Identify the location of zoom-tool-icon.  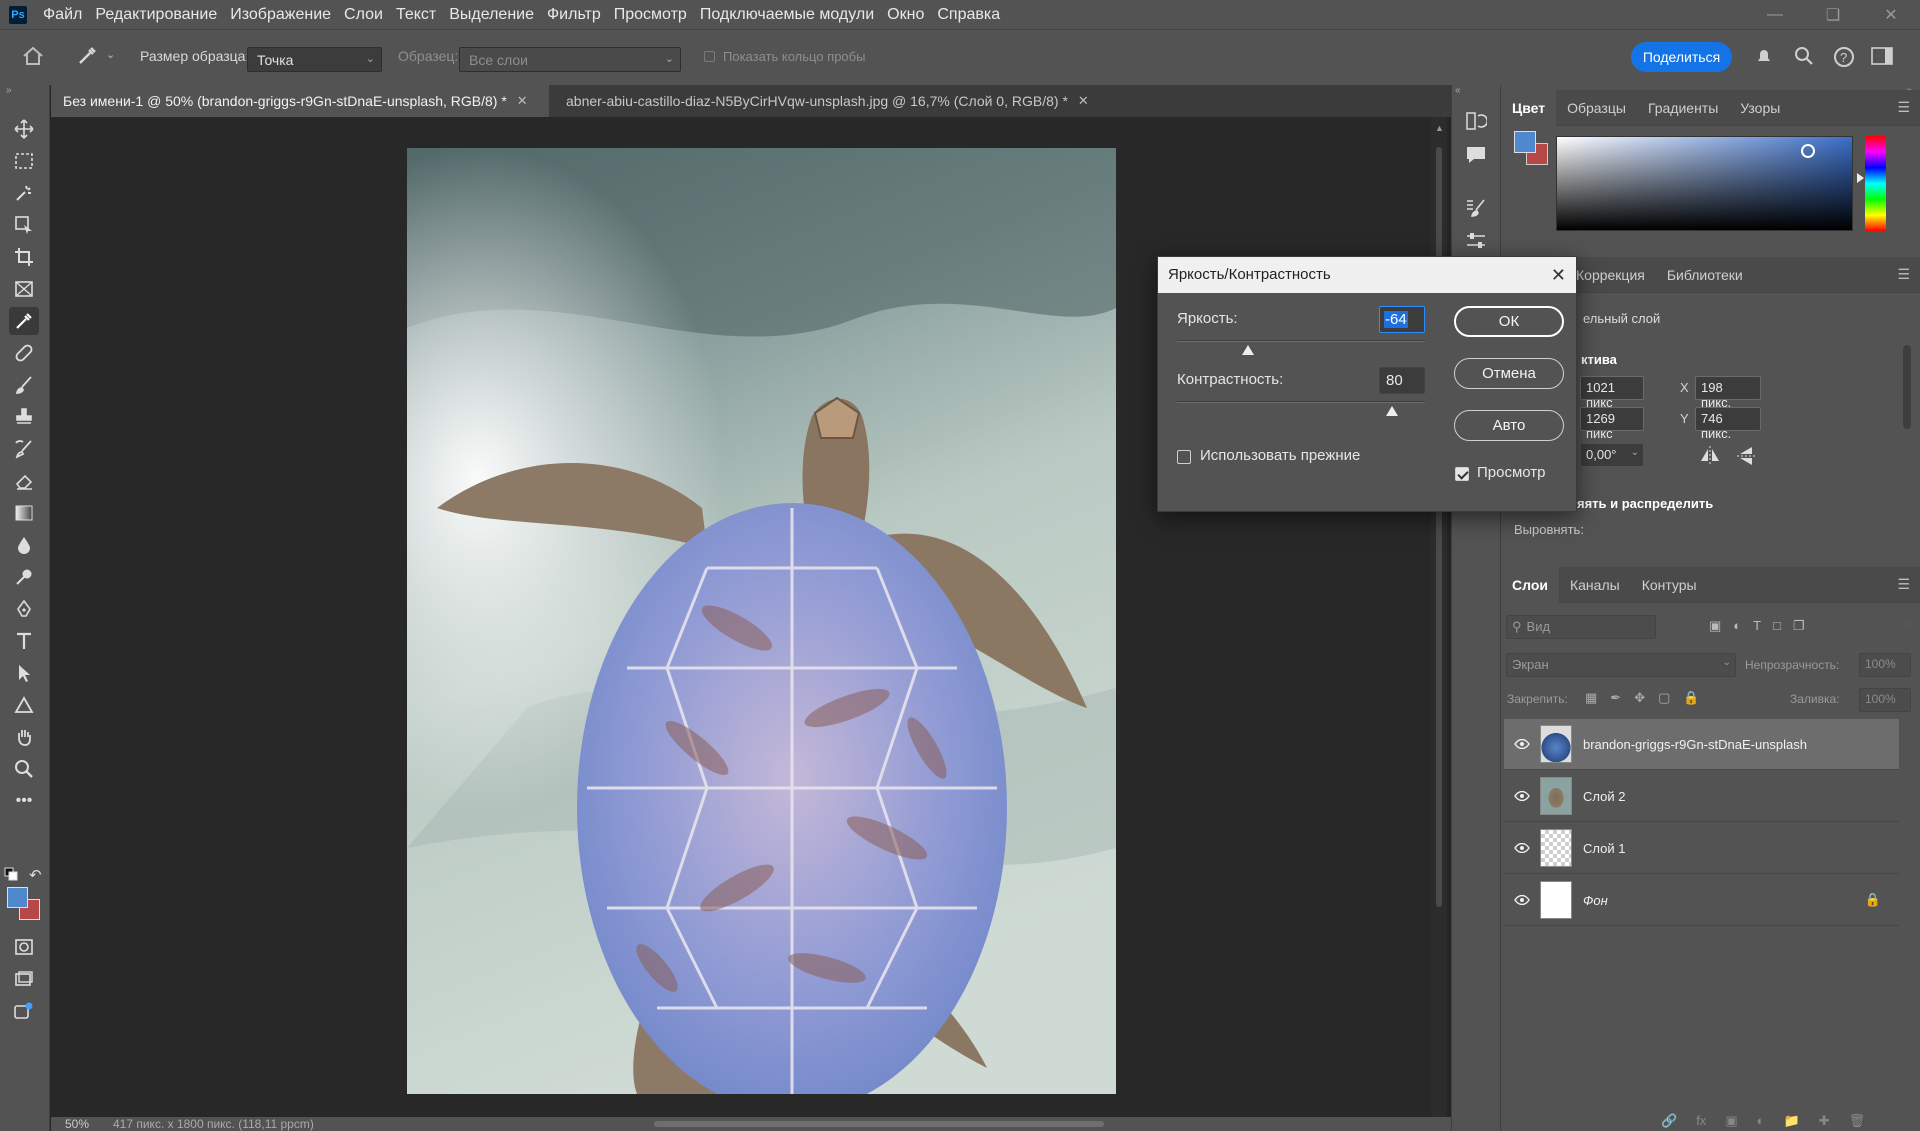
(24, 769).